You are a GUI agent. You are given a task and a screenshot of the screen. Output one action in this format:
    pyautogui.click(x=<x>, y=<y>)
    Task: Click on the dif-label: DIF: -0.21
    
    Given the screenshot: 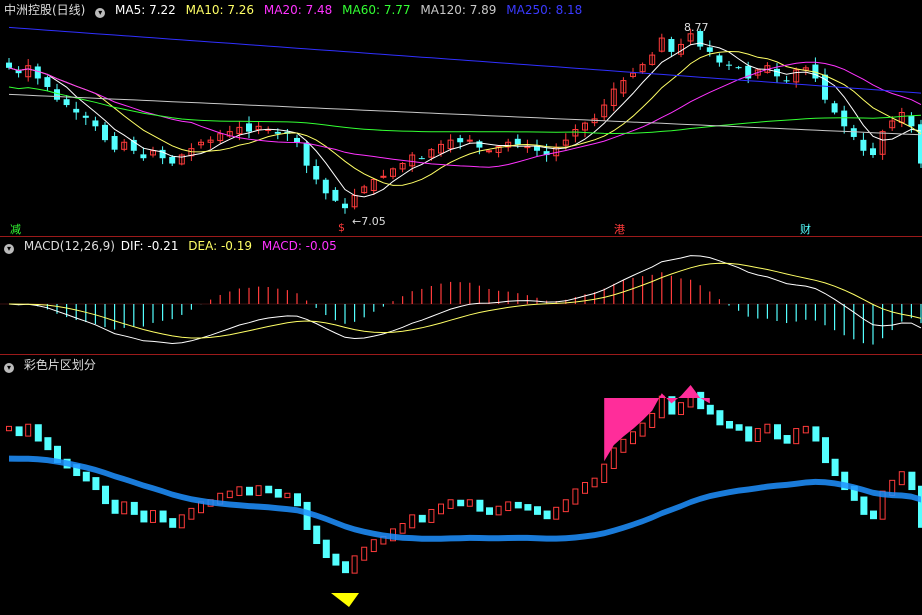 What is the action you would take?
    pyautogui.click(x=149, y=246)
    